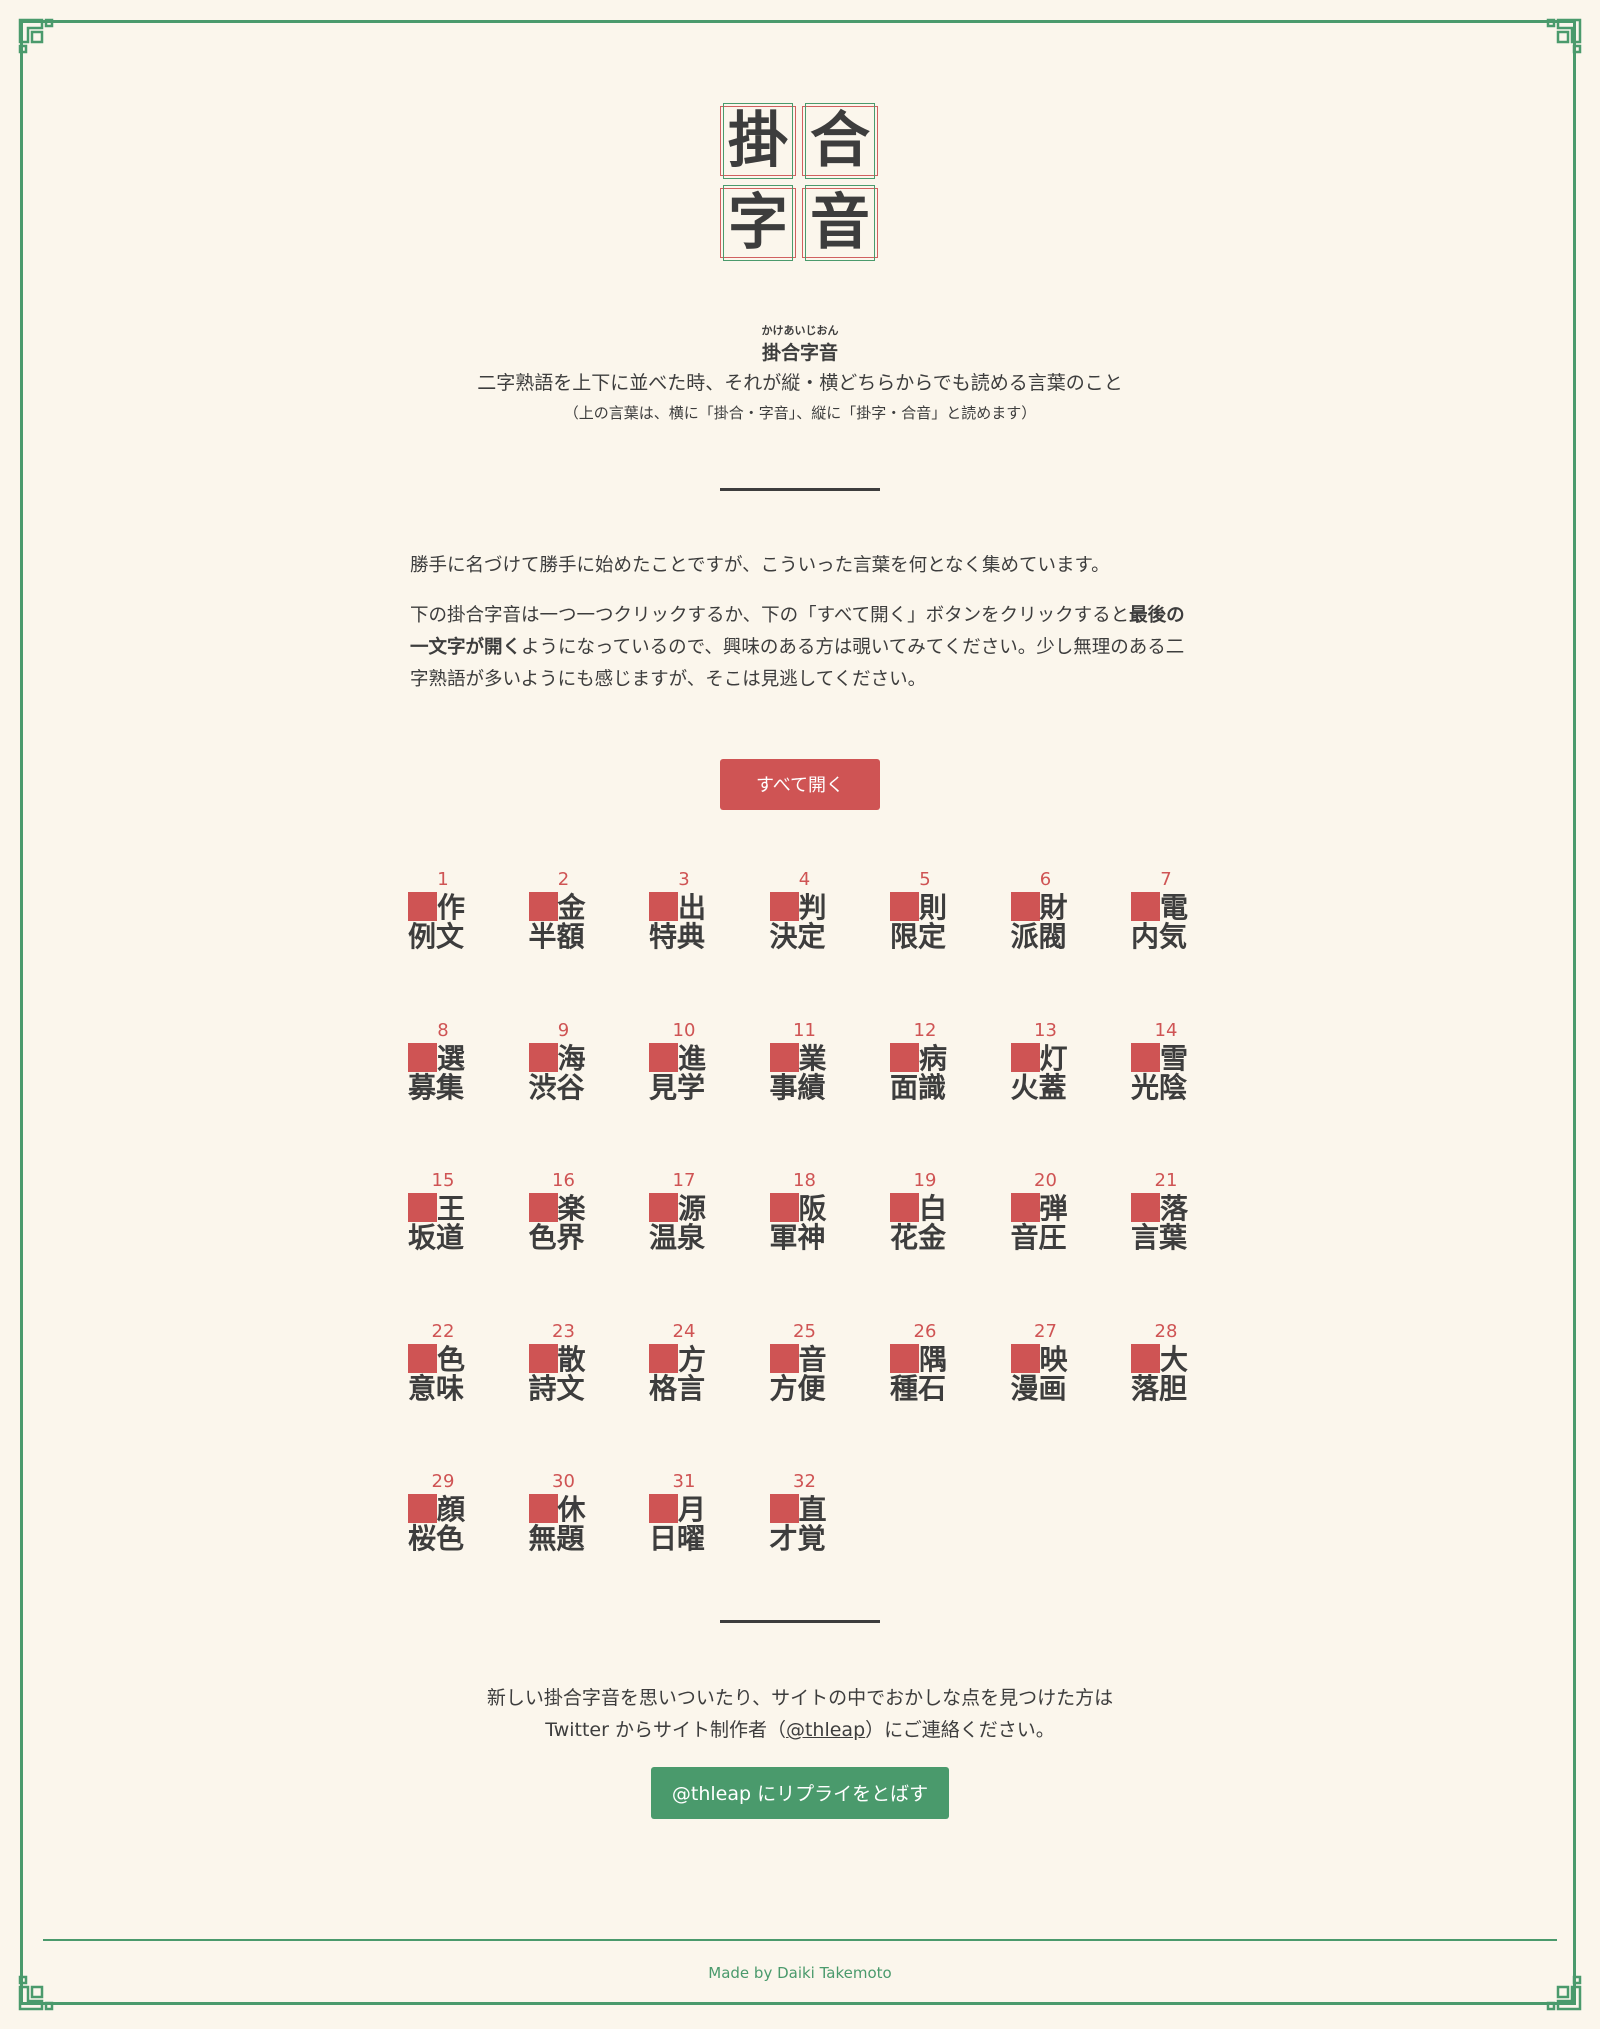 The height and width of the screenshot is (2029, 1600). What do you see at coordinates (800, 1621) in the screenshot?
I see `section-divider` at bounding box center [800, 1621].